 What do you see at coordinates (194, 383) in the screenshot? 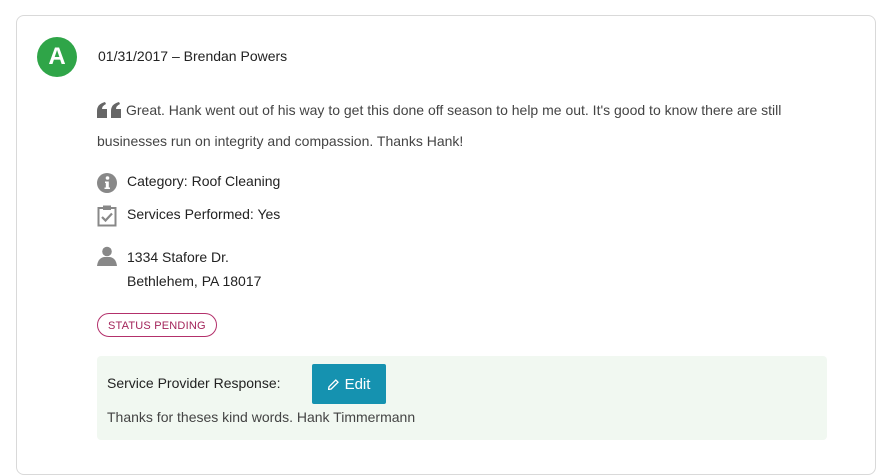
I see `response-label: Service Provider Response:` at bounding box center [194, 383].